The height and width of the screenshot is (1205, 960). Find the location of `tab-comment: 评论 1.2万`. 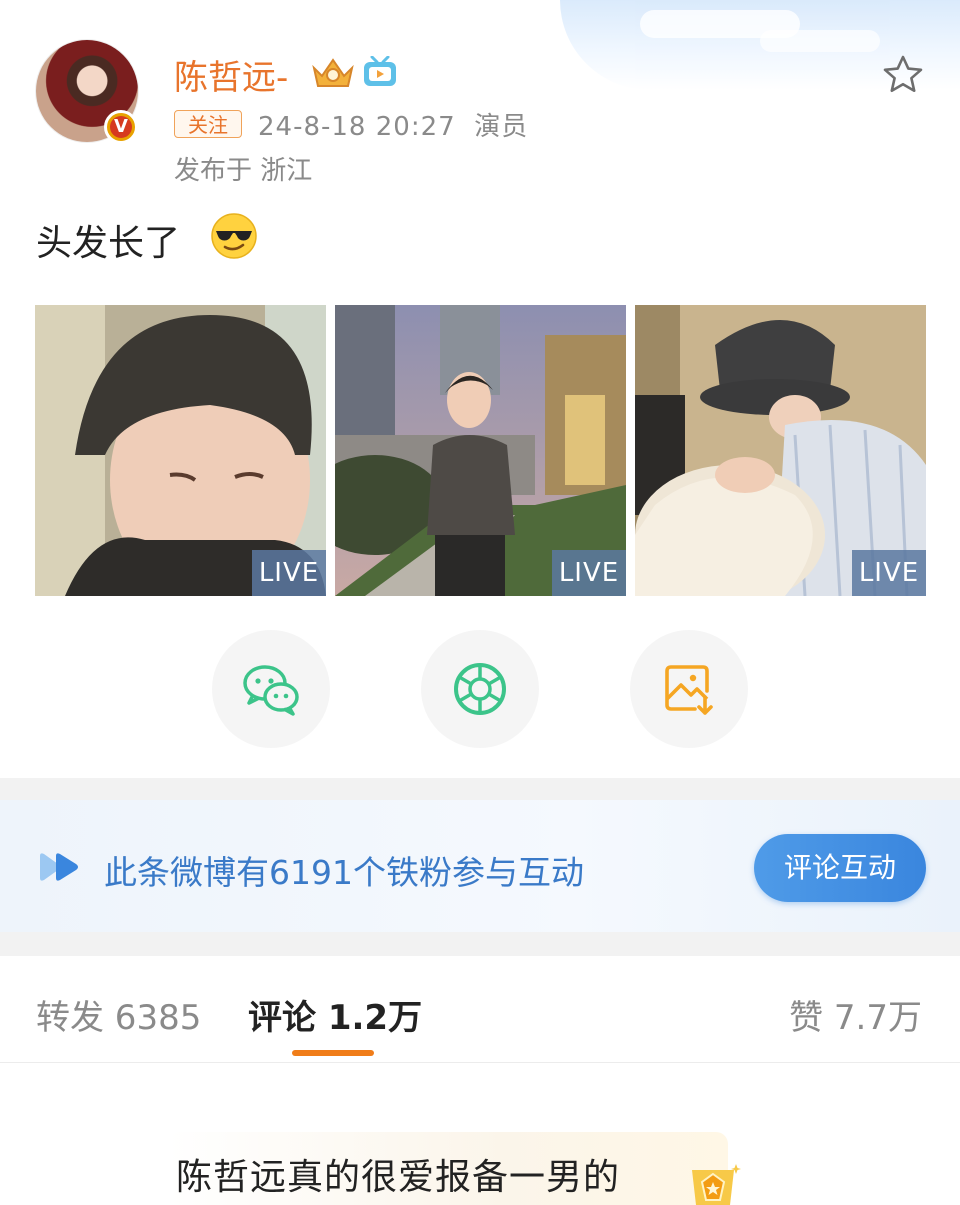

tab-comment: 评论 1.2万 is located at coordinates (335, 1014).